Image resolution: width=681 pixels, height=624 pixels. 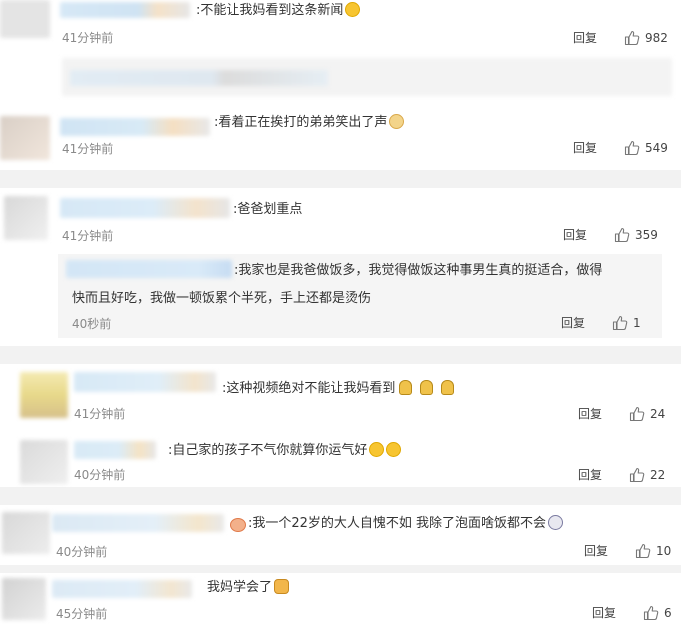 I want to click on sub-reply-text-line2: 快而且好吃，我做一顿饭累个半死，手上还都是烫伤, so click(x=222, y=298).